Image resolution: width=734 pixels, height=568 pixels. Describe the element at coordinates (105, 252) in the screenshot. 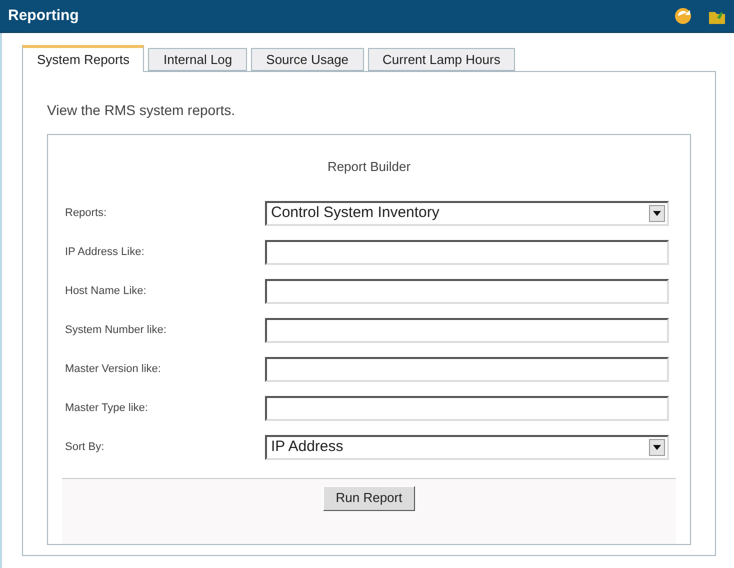

I see `field-label: IP Address Like:` at that location.